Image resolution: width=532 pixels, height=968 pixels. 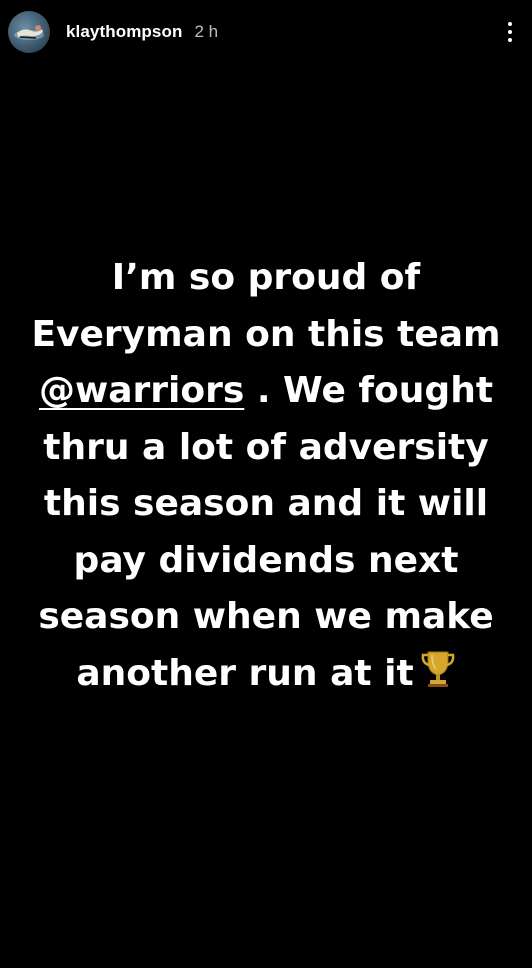 I want to click on trophy-graphic, so click(x=438, y=669).